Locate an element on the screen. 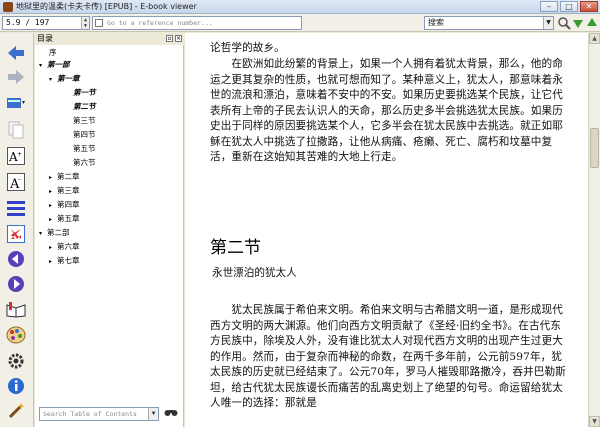 This screenshot has height=427, width=600. toc-button is located at coordinates (16, 208).